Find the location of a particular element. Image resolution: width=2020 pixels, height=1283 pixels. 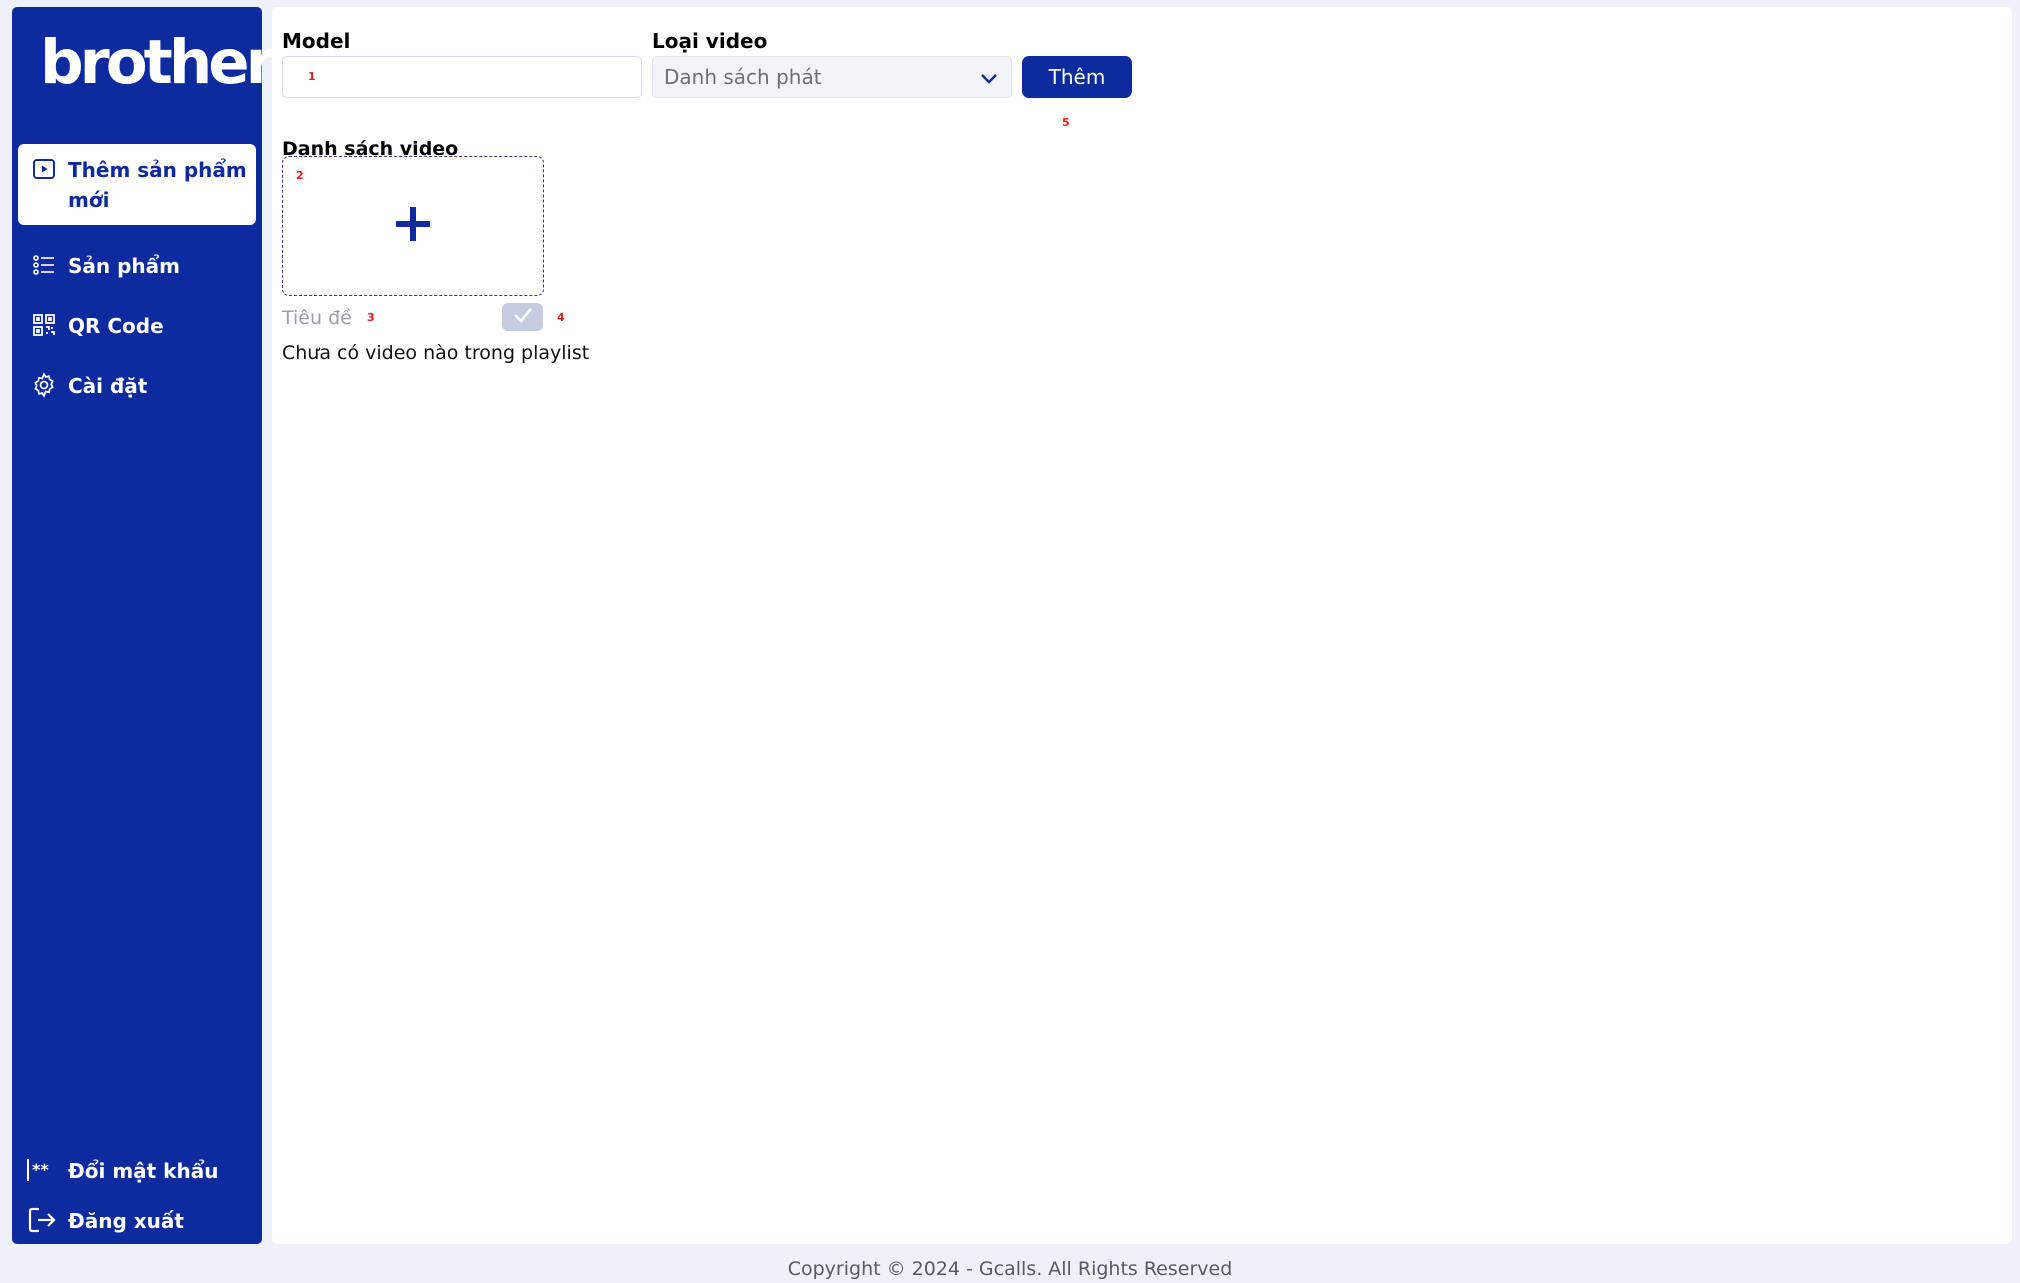

play-square-icon is located at coordinates (44, 169).